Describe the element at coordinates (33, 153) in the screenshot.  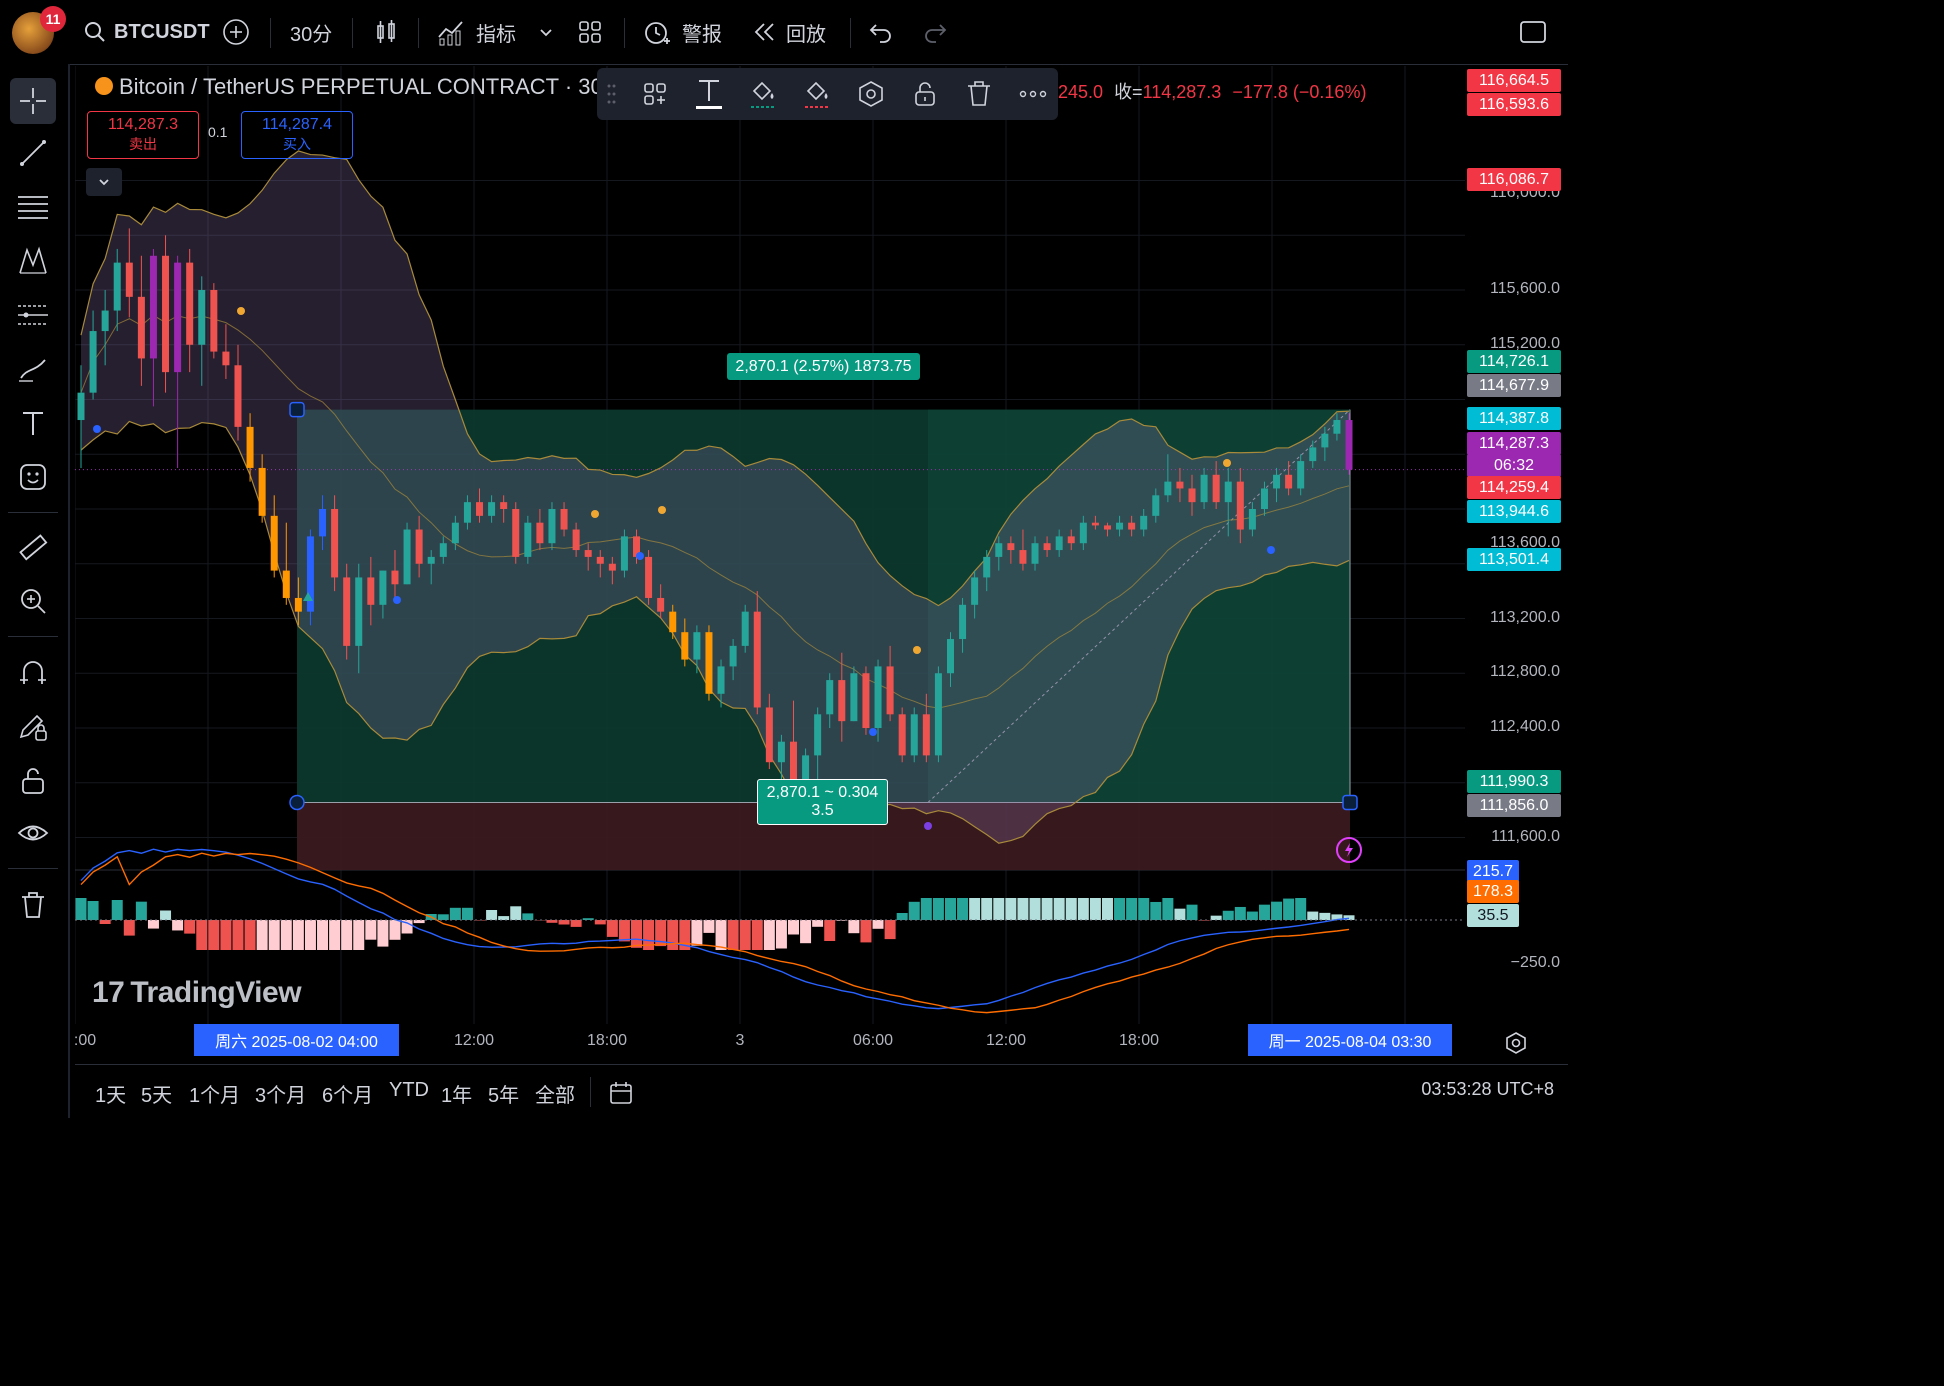
I see `trendline-tool` at that location.